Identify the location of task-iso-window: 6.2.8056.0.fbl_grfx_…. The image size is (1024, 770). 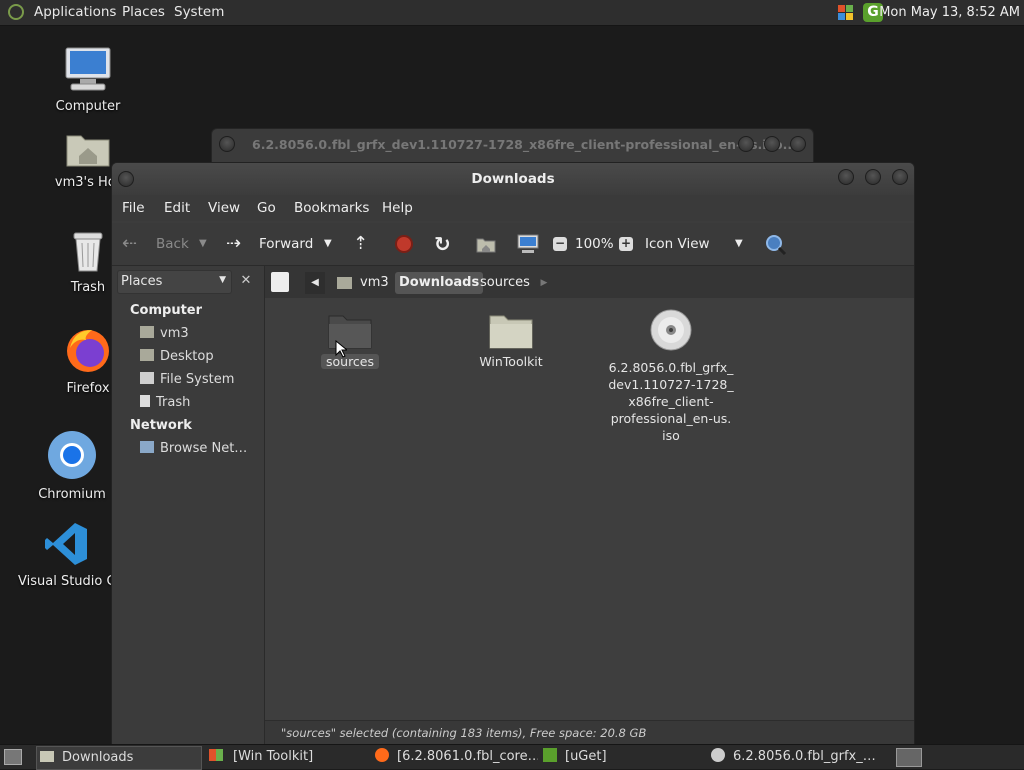
(796, 757).